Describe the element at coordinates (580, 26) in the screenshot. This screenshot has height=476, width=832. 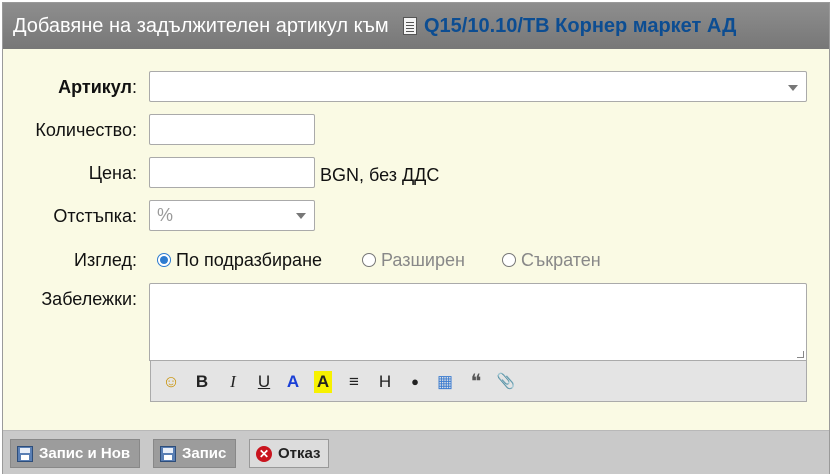
I see `order-link: Q15/10.10/TB Корнер маркет АД` at that location.